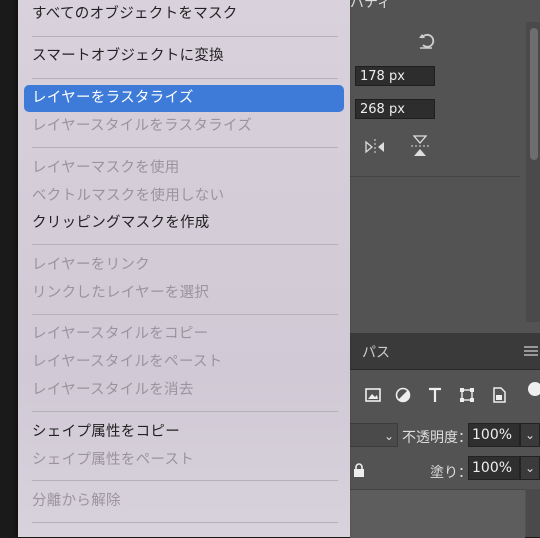 The image size is (540, 538). I want to click on menu-item-rasterize-layer: レイヤーをラスタライズ, so click(184, 98).